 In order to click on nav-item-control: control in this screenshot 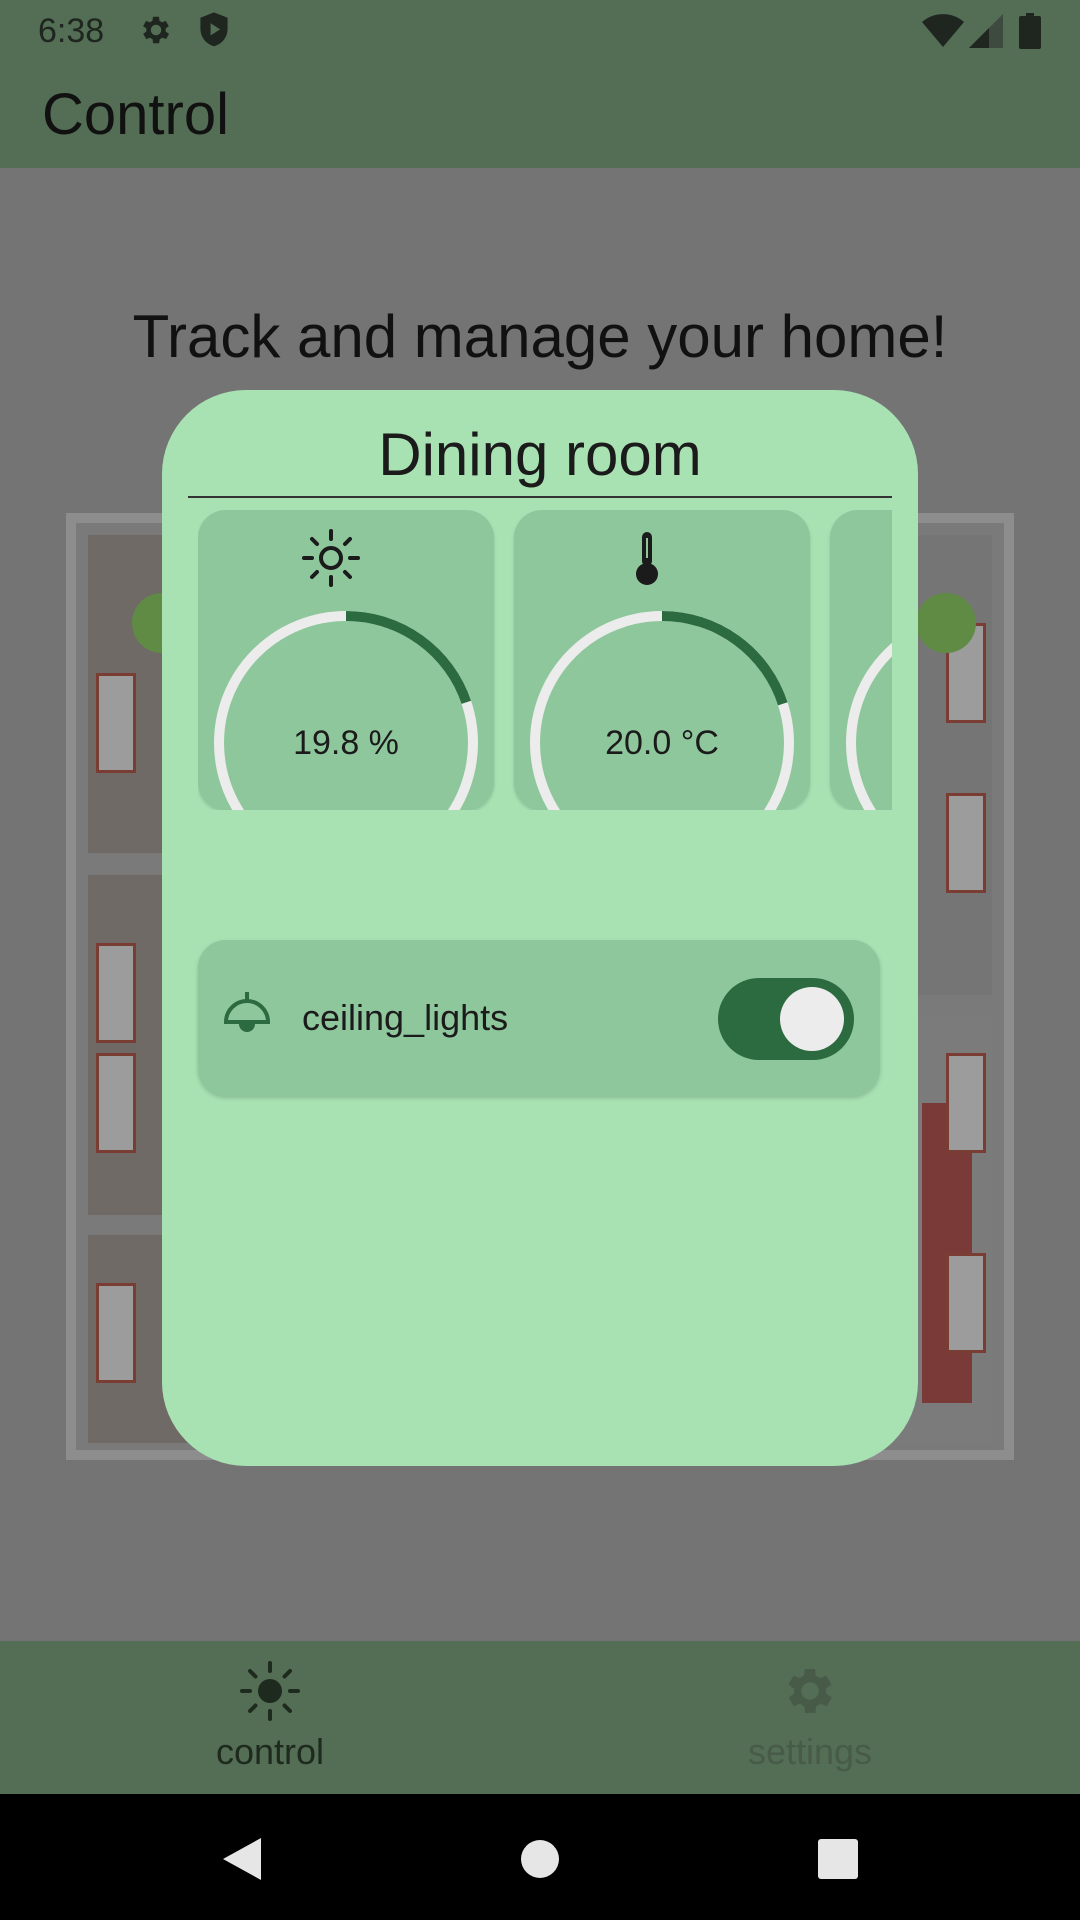, I will do `click(270, 1717)`.